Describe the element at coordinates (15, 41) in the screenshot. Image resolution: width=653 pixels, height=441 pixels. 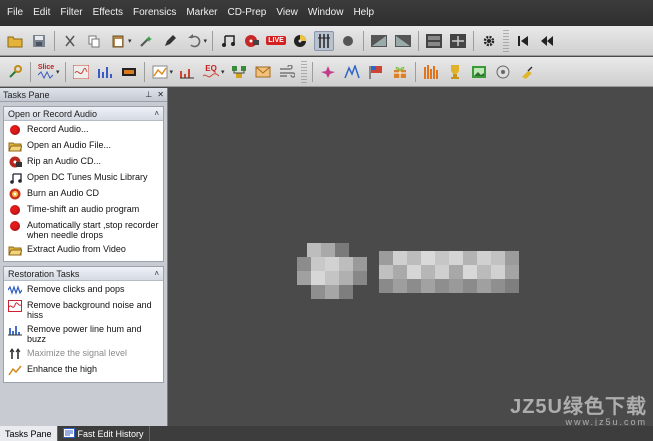
I see `open-folder-icon` at that location.